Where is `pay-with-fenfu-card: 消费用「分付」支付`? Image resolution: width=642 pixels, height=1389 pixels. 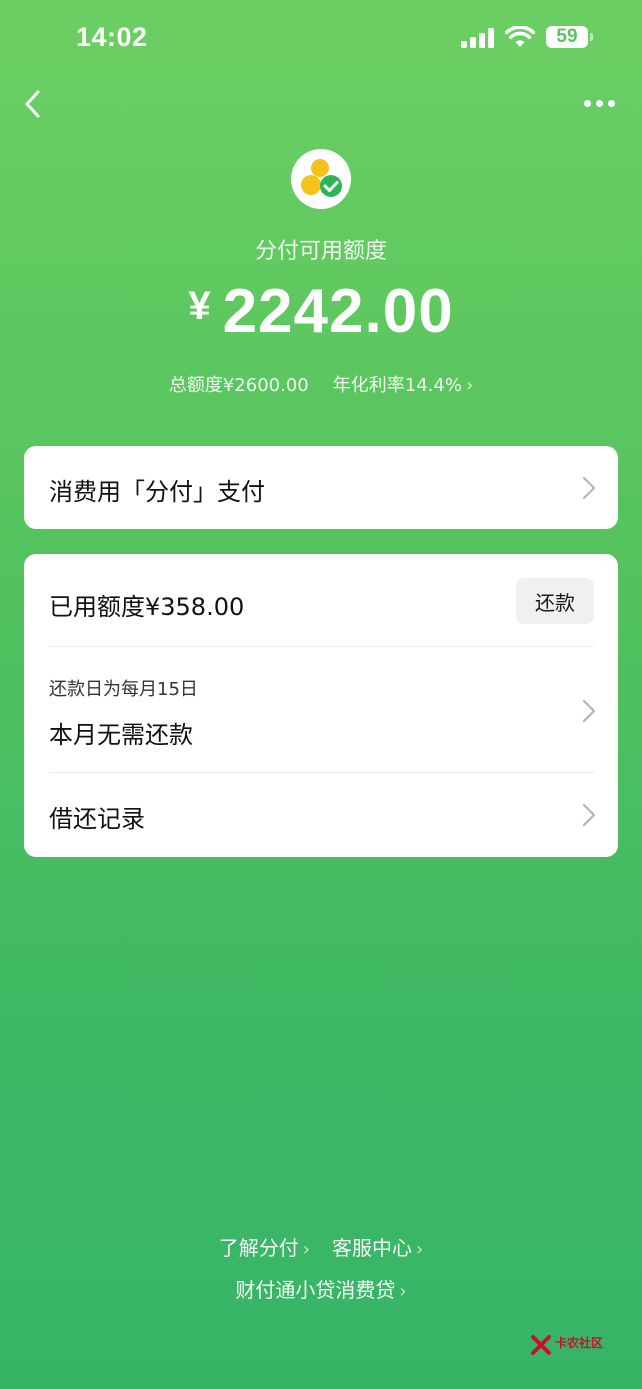
pay-with-fenfu-card: 消费用「分付」支付 is located at coordinates (321, 487).